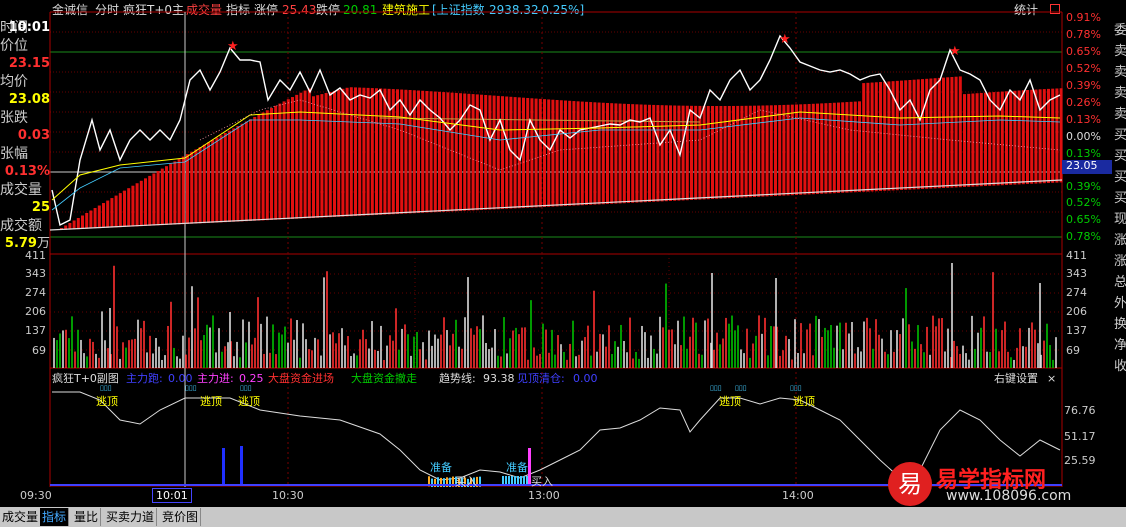 The image size is (1126, 527). I want to click on time-tick: 09:30, so click(36, 495).